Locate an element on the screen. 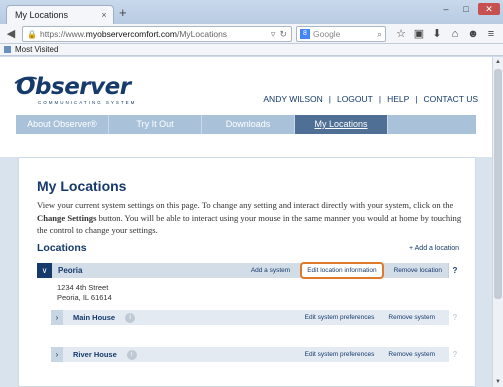 This screenshot has height=387, width=503. add-system-link: Add a system is located at coordinates (270, 270).